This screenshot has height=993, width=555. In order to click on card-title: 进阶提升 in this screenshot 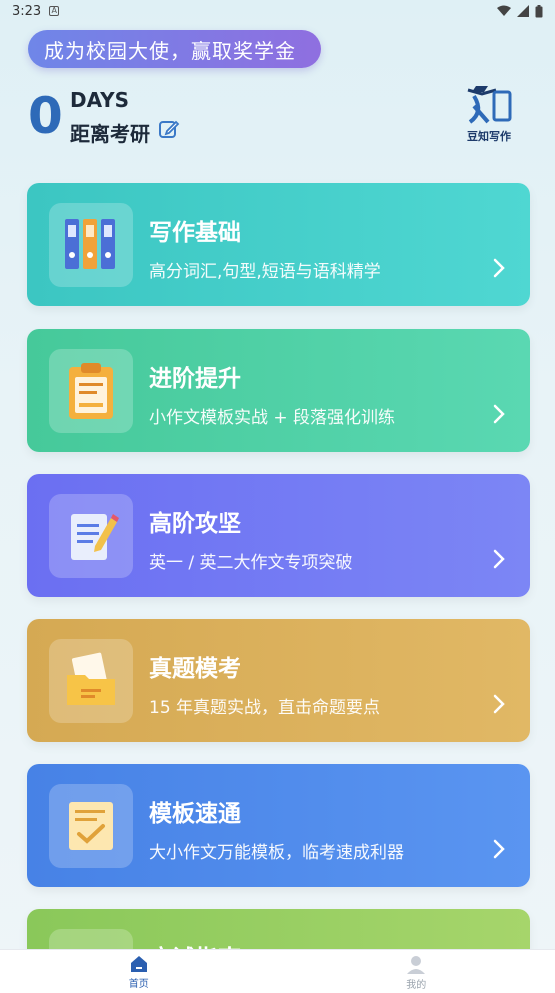, I will do `click(195, 379)`.